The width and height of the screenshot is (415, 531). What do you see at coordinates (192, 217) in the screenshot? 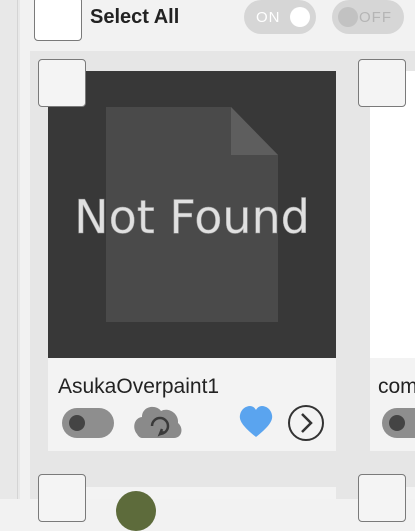
I see `not-found-text: Not Found` at bounding box center [192, 217].